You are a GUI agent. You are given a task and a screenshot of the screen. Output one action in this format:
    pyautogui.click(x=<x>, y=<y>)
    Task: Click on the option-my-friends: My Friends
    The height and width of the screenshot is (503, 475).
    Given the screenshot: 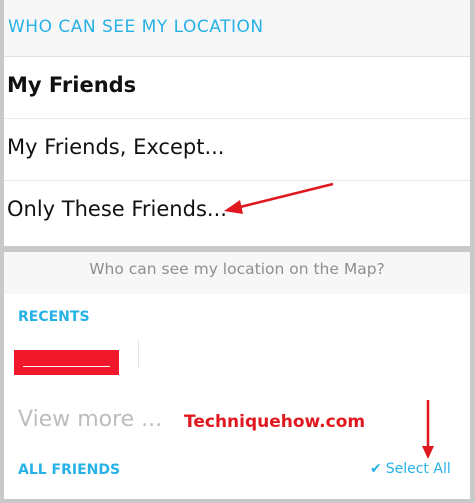 What is the action you would take?
    pyautogui.click(x=237, y=87)
    